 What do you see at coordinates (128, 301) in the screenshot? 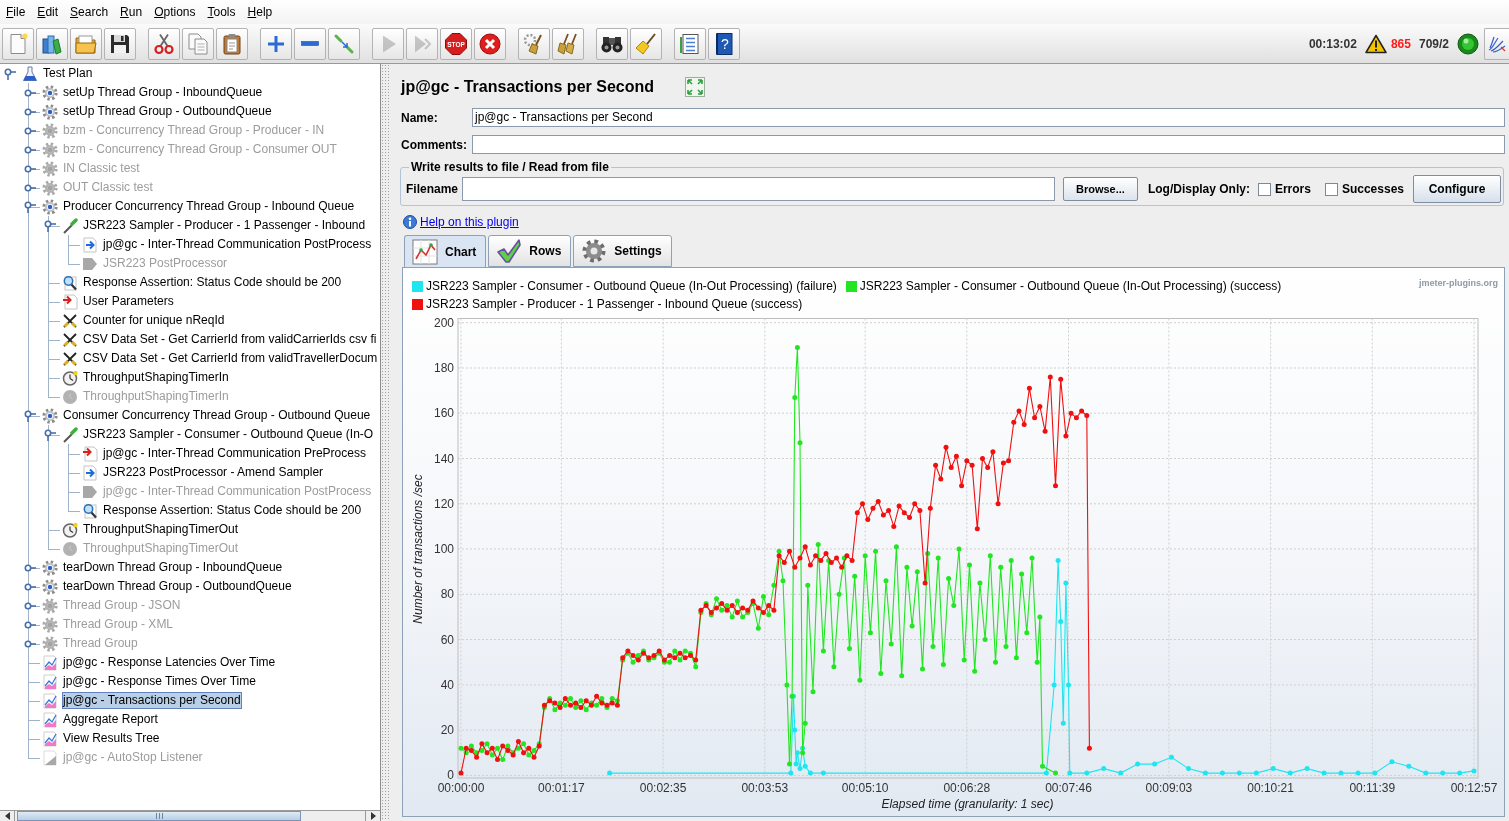
I see `tree-item: User Parameters` at bounding box center [128, 301].